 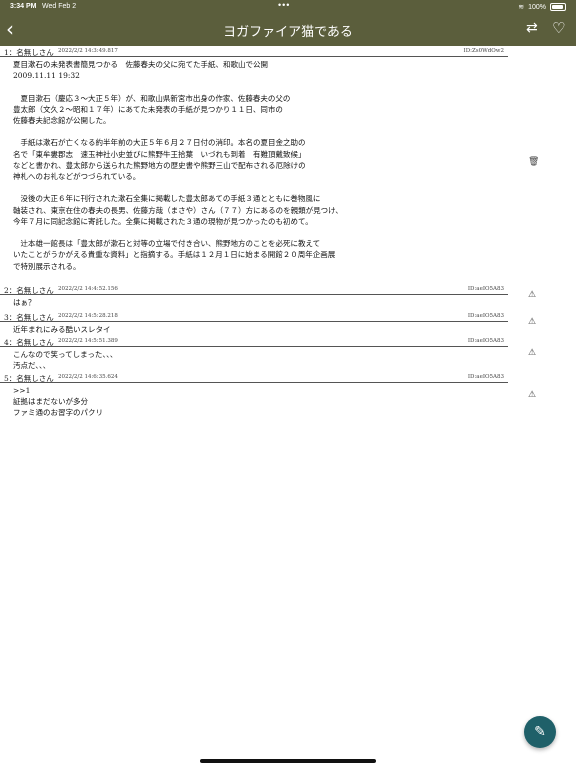 I want to click on thread-title: ヨガファイア猫である, so click(x=288, y=32).